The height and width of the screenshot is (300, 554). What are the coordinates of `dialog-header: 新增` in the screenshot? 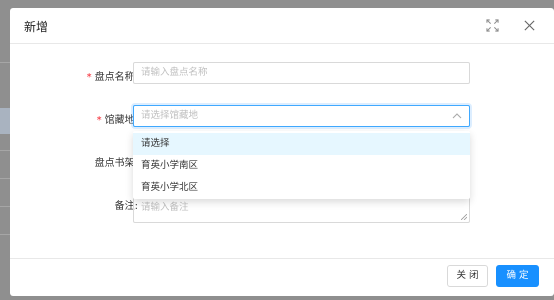 It's located at (282, 26).